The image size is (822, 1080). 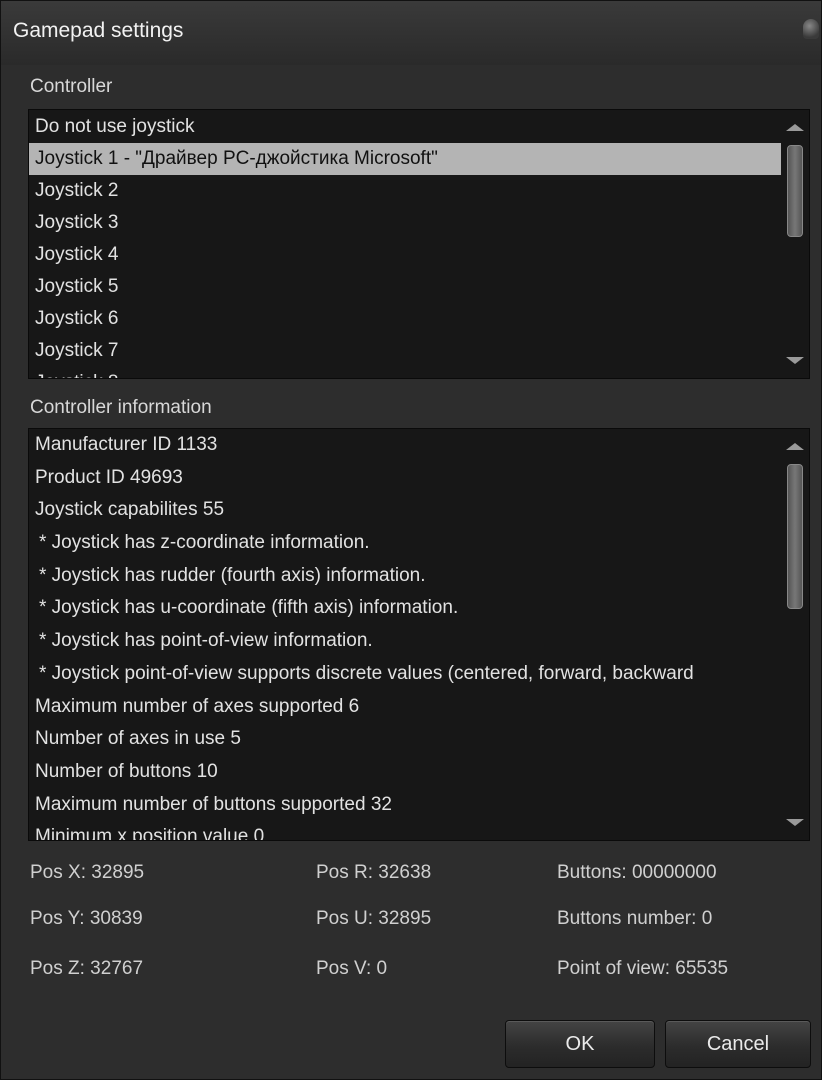 What do you see at coordinates (126, 444) in the screenshot?
I see `info-line: Manufacturer ID 1133` at bounding box center [126, 444].